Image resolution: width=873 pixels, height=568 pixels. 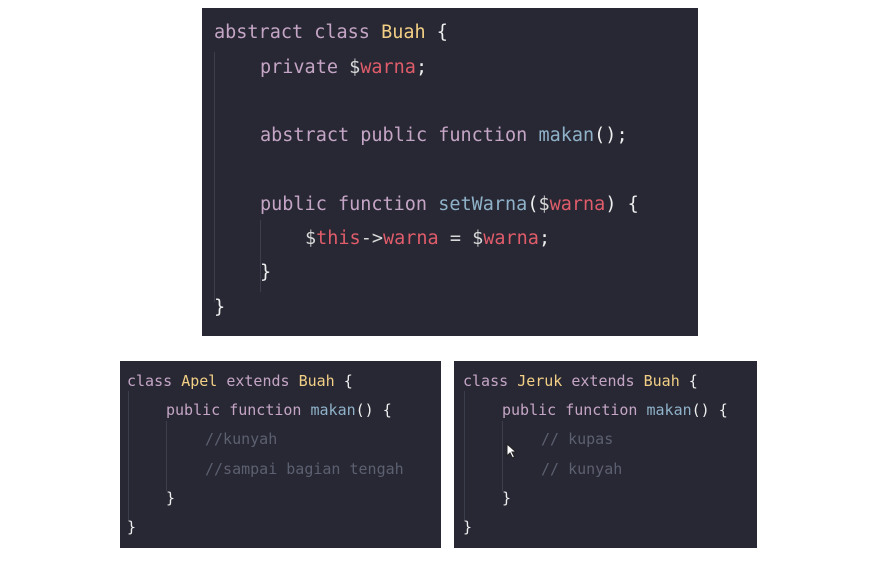 I want to click on code-line: $this->warna = $warna;, so click(x=427, y=239).